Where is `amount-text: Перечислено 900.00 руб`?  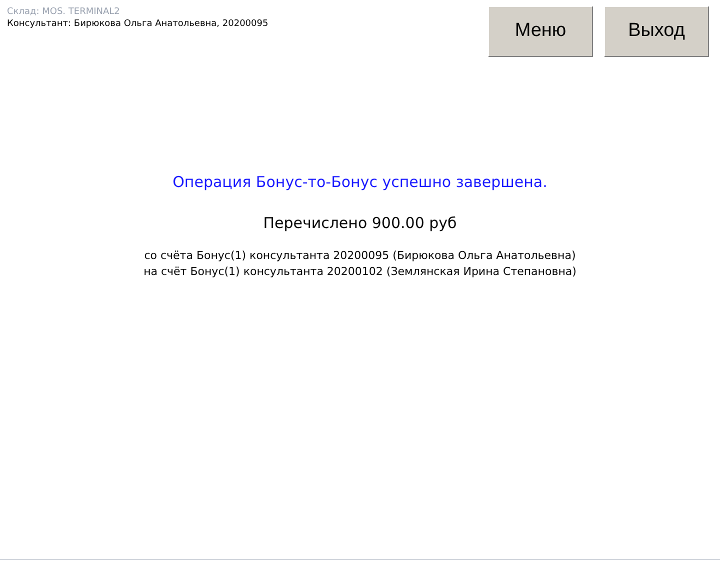
amount-text: Перечислено 900.00 руб is located at coordinates (360, 223).